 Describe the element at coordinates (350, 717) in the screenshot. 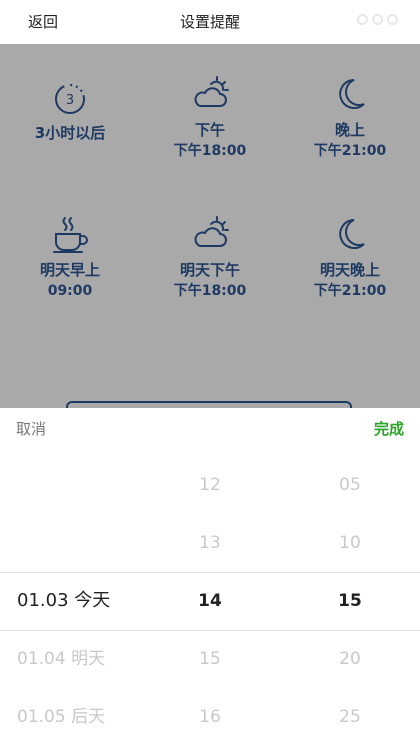

I see `minute-option: 25` at that location.